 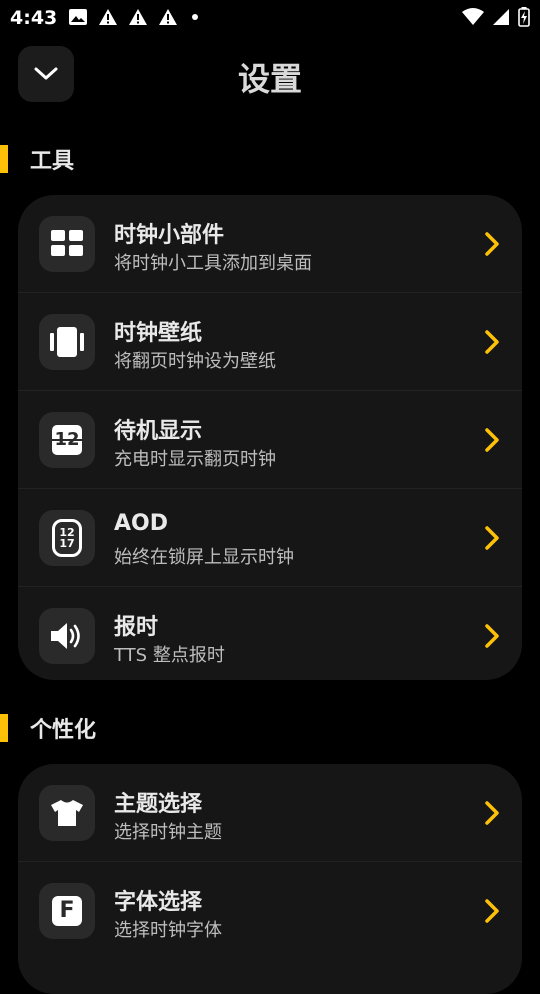 What do you see at coordinates (269, 79) in the screenshot?
I see `page-title: 设置` at bounding box center [269, 79].